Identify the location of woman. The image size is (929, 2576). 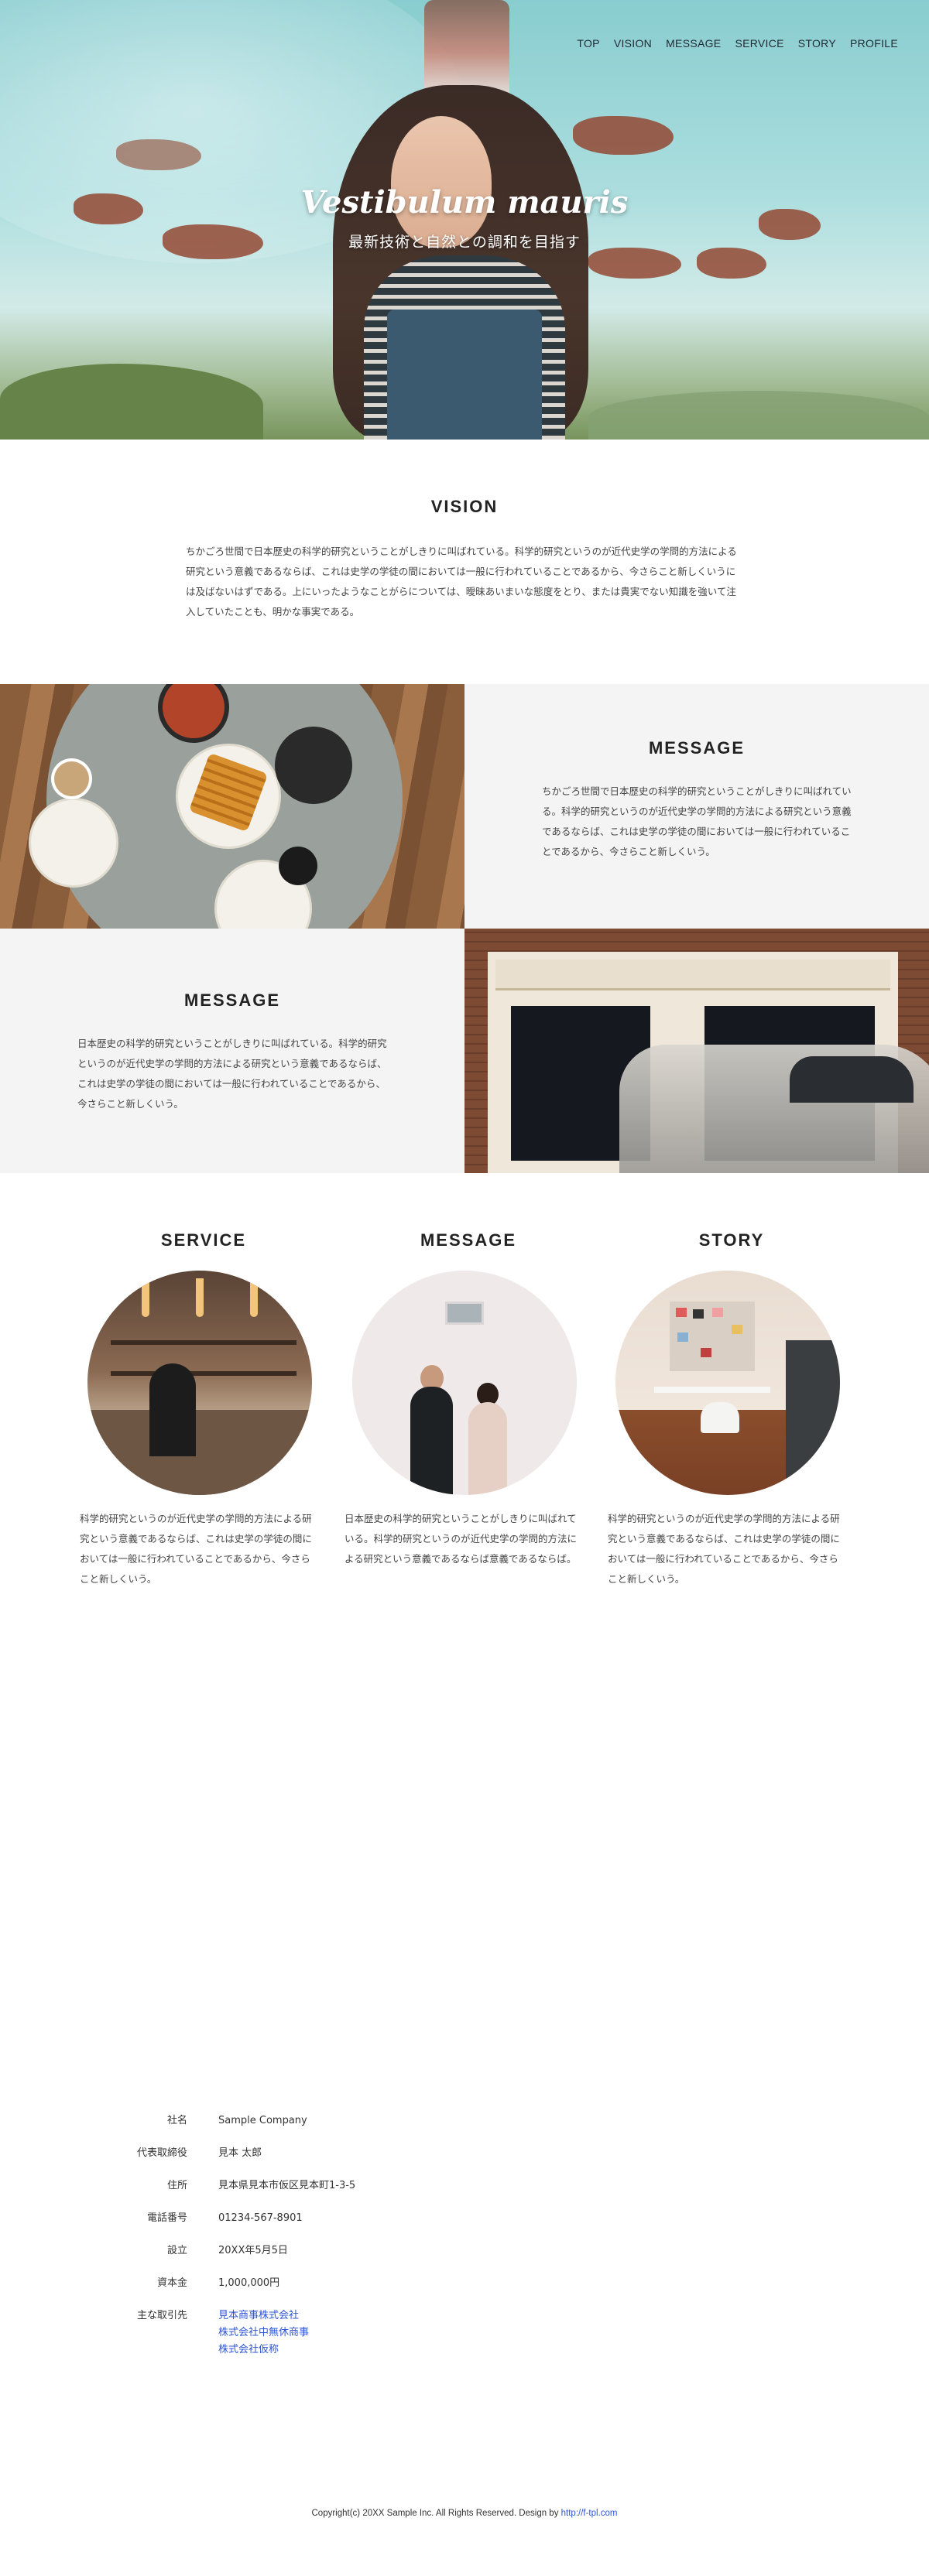
(487, 1449).